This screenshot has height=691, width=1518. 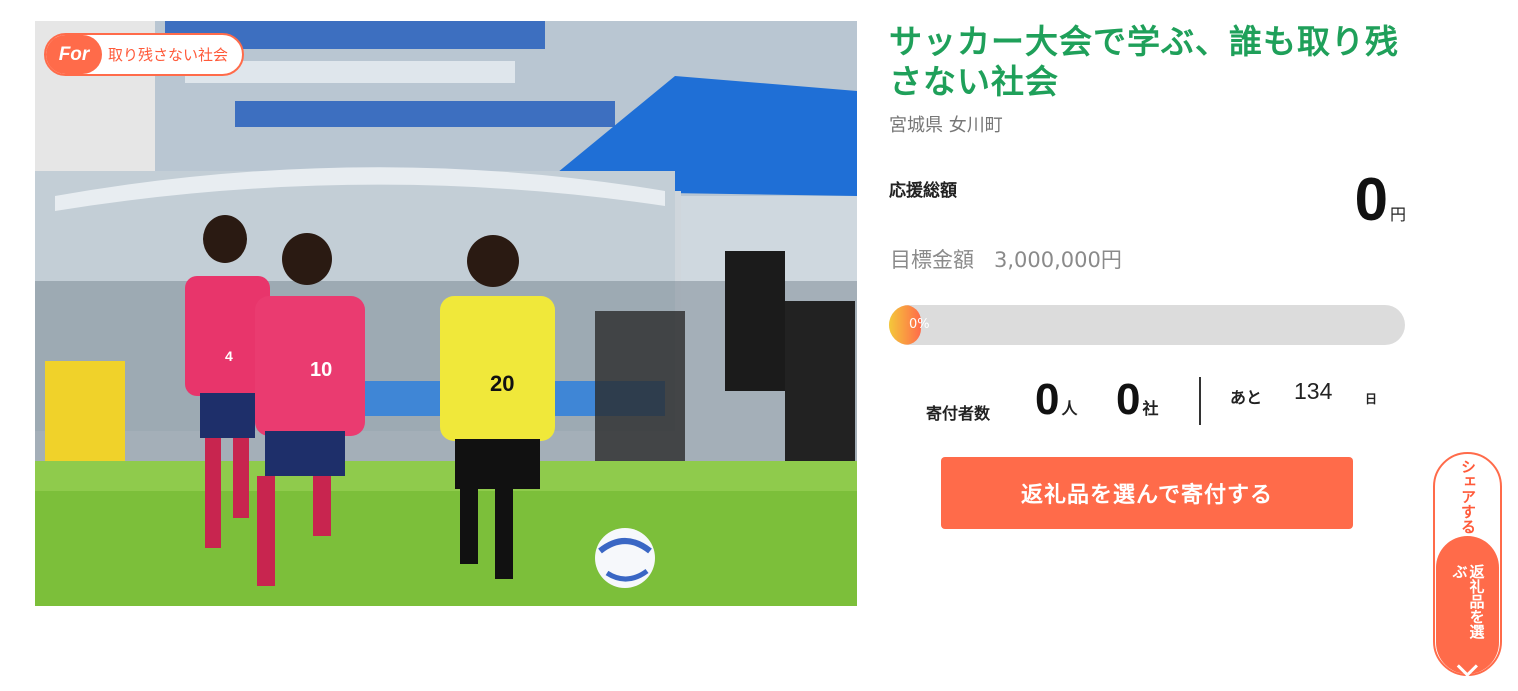 I want to click on jersey-number-4: 4, so click(x=229, y=356).